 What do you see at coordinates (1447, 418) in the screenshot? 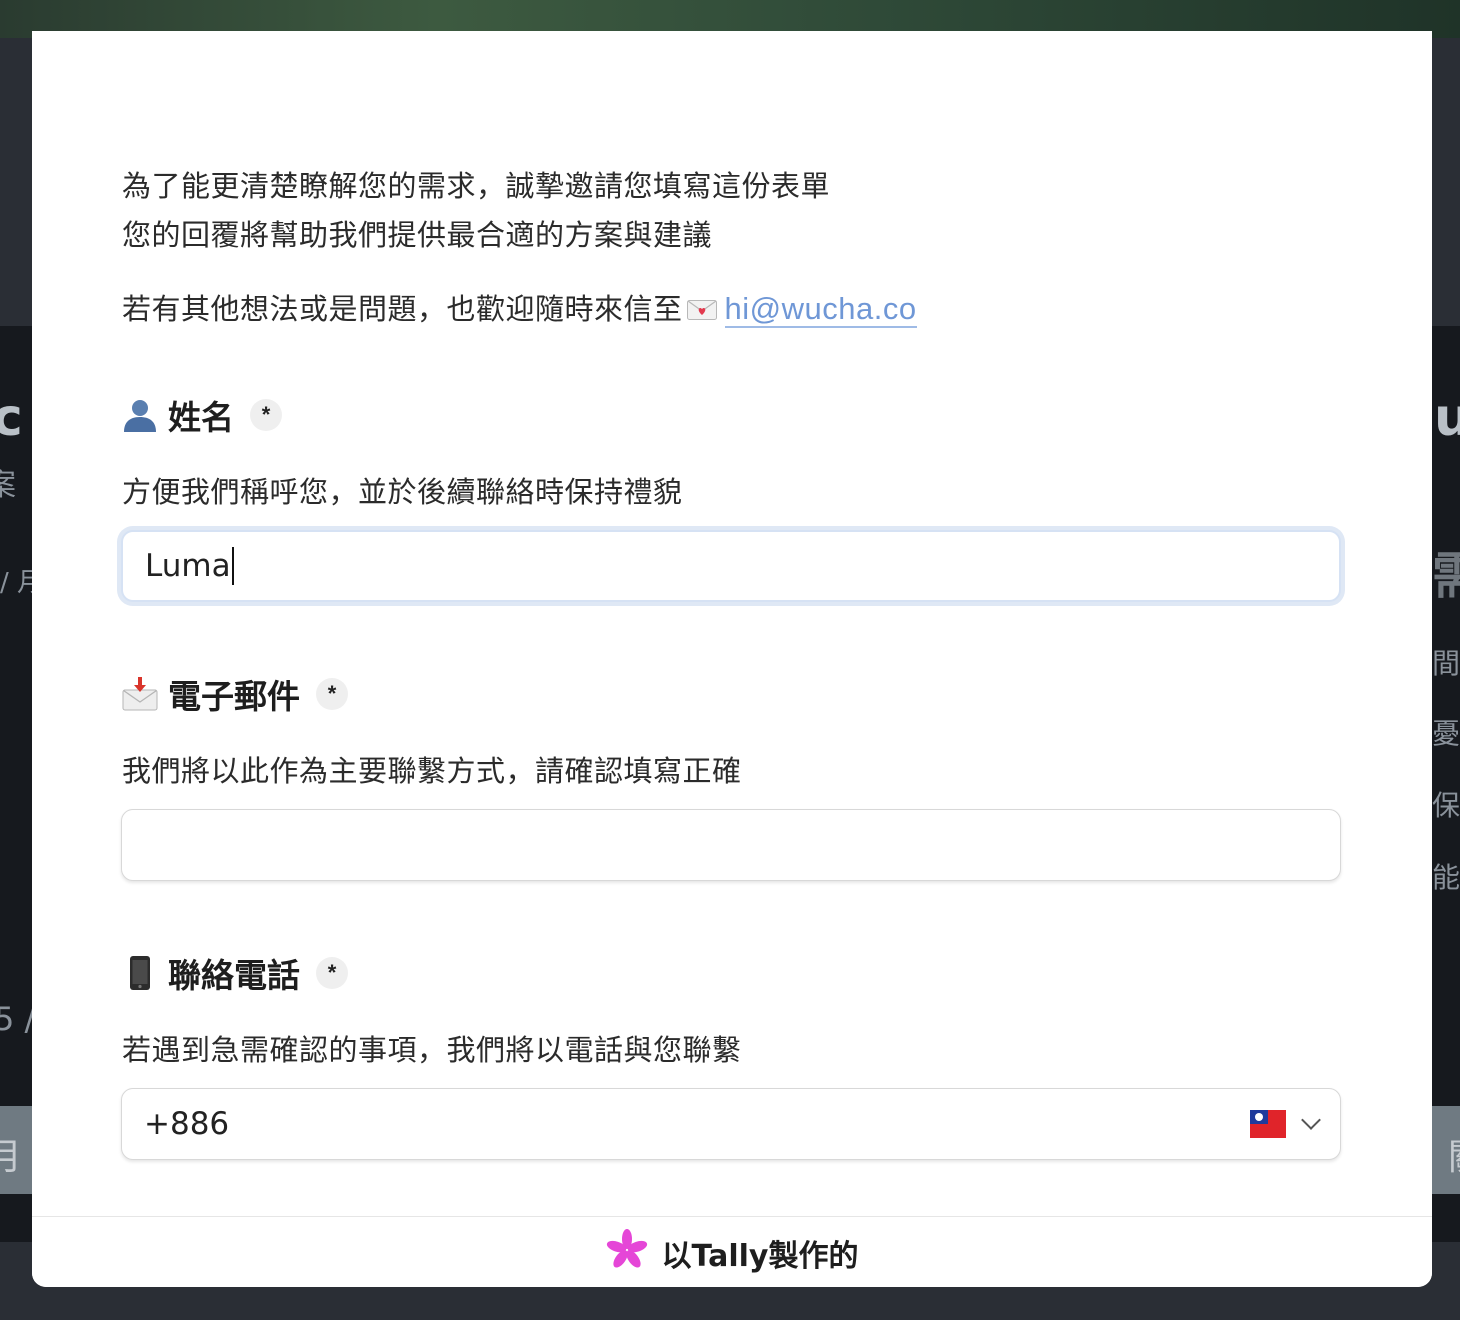
I see `background-text: u` at bounding box center [1447, 418].